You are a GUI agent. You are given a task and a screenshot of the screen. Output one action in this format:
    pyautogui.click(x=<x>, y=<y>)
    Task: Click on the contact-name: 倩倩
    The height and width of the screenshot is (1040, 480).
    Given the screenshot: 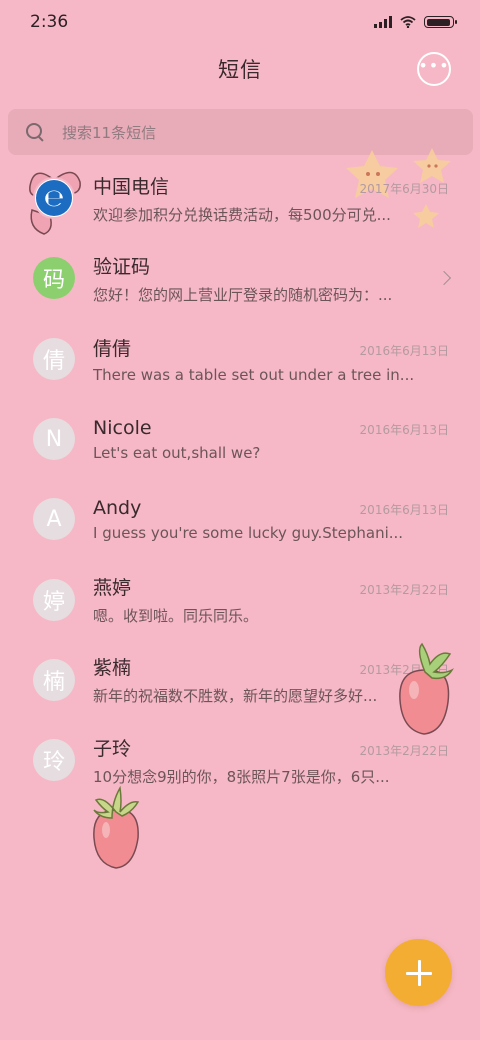 What is the action you would take?
    pyautogui.click(x=112, y=348)
    